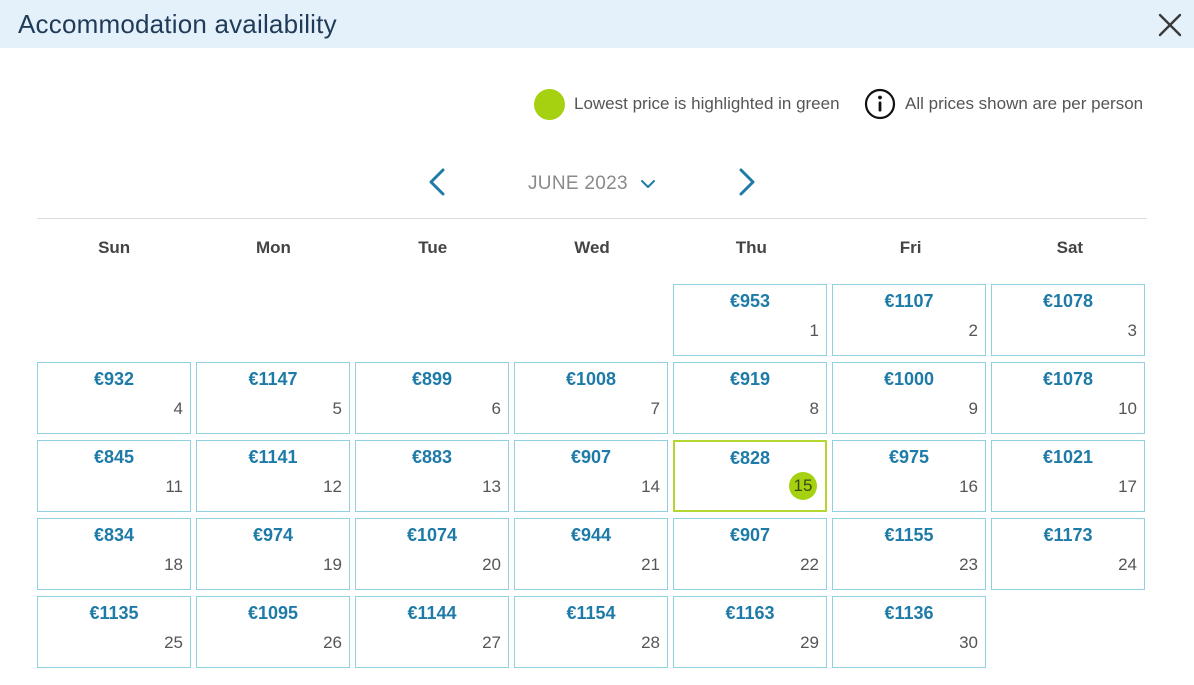  Describe the element at coordinates (707, 103) in the screenshot. I see `legend-lowest-text: Lowest price is highlighted in green` at that location.